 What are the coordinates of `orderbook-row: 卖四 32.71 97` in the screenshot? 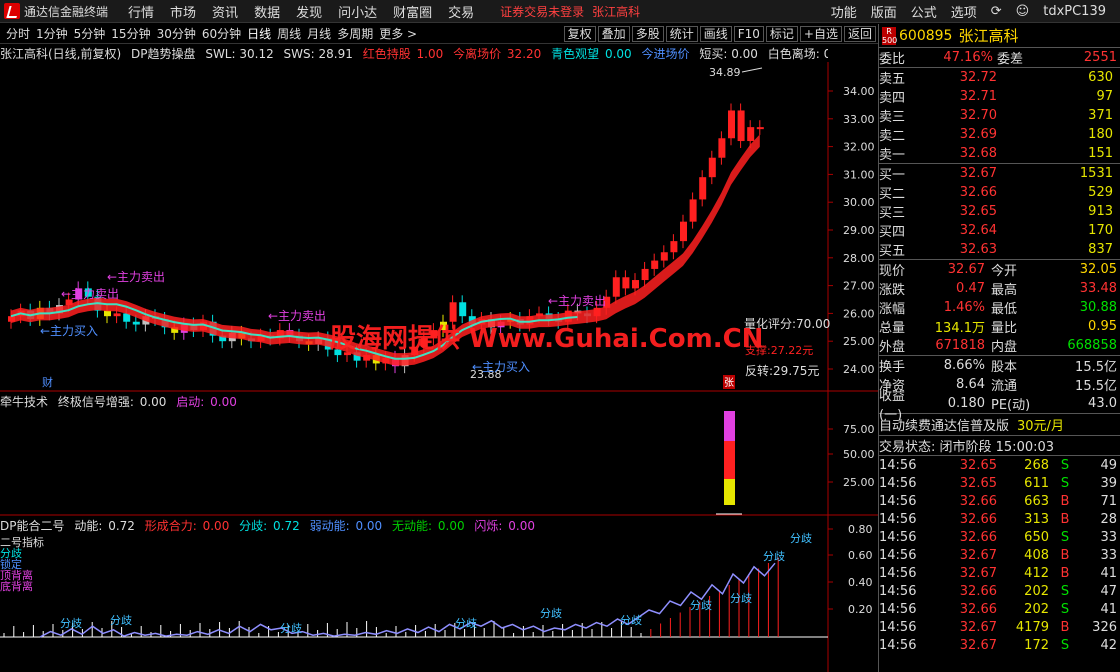 It's located at (999, 96).